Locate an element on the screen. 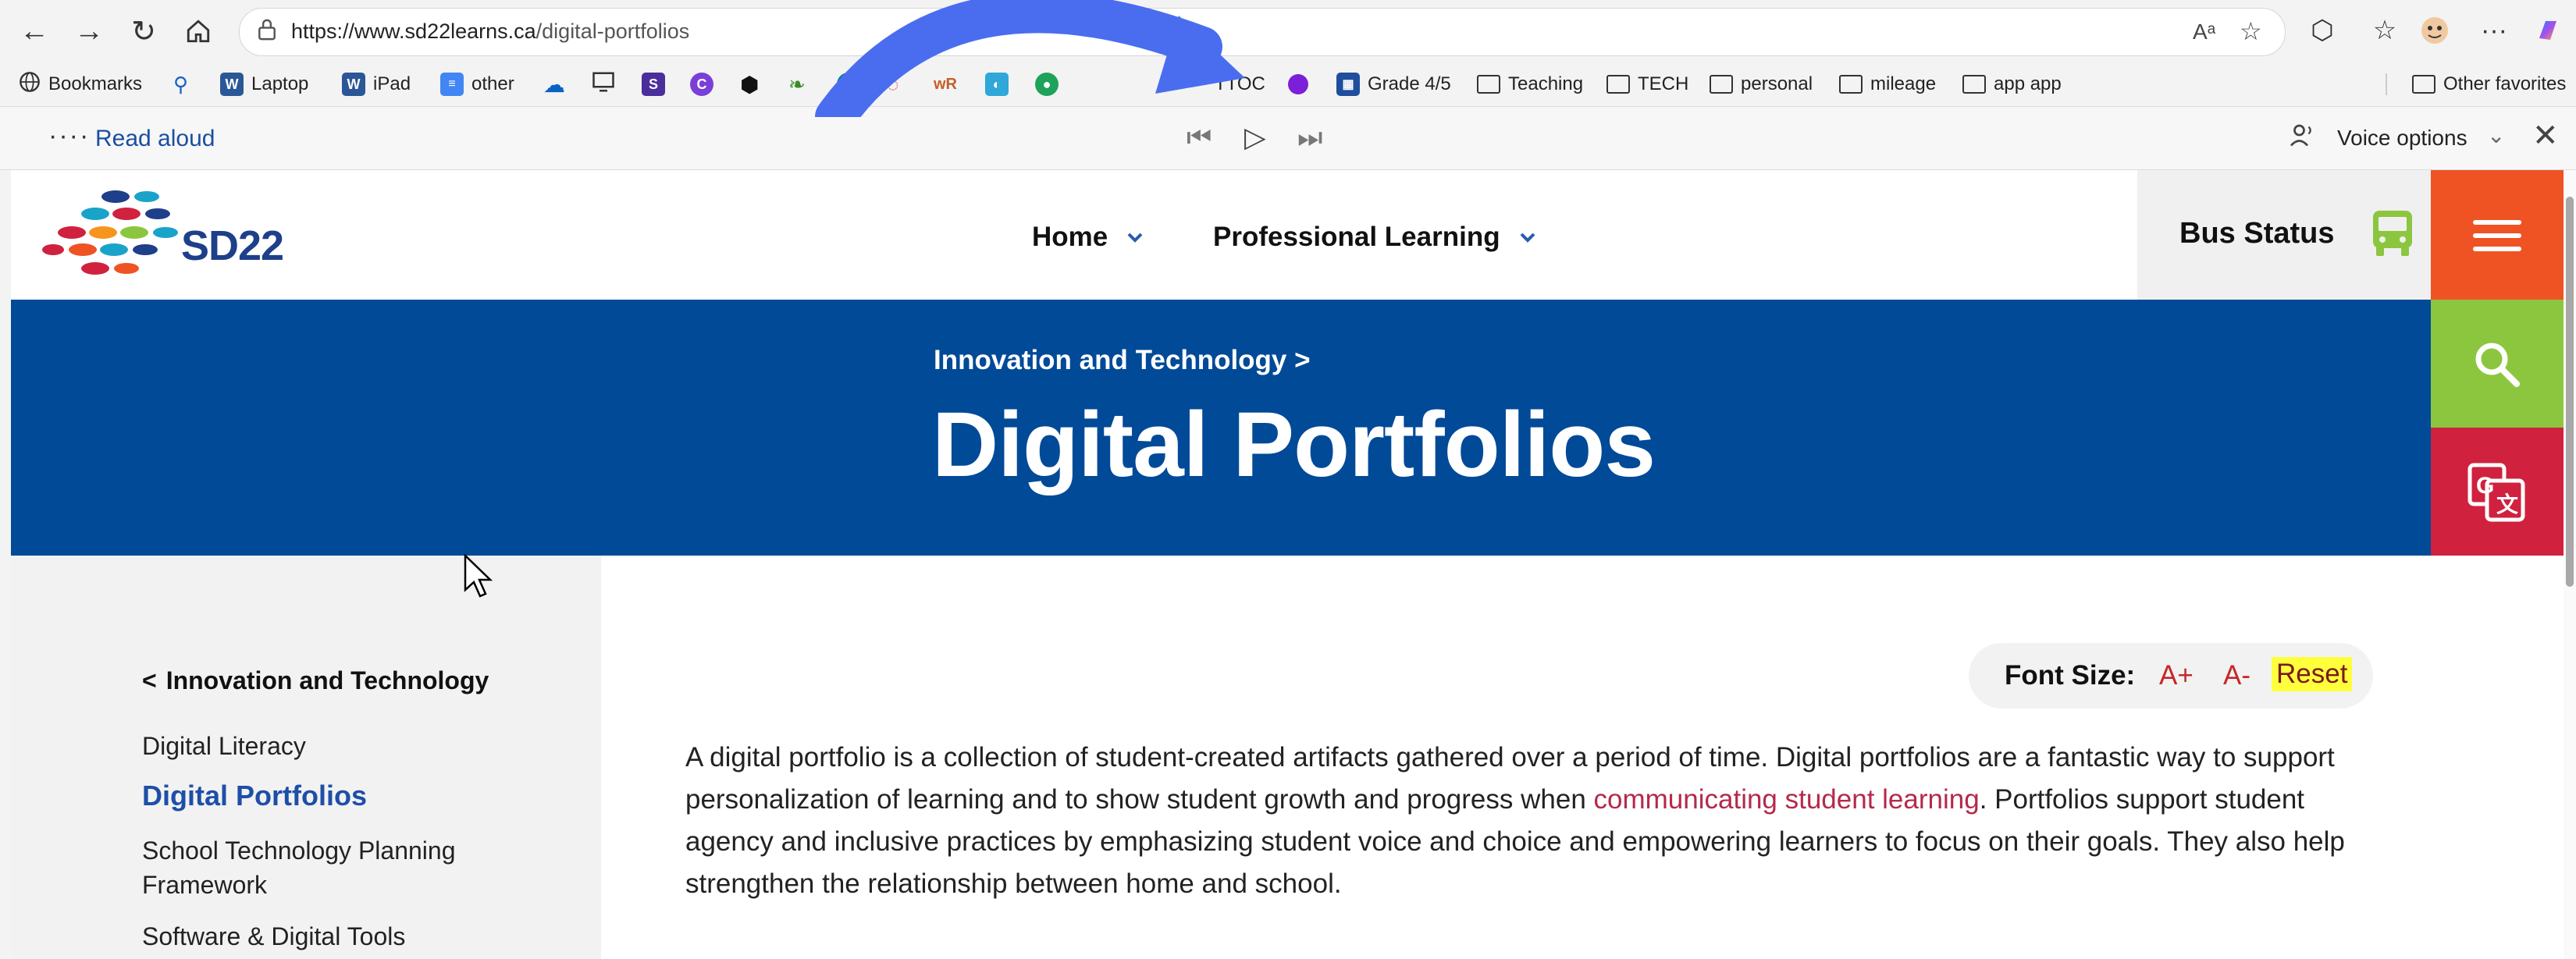 This screenshot has width=2576, height=959. green-app-icon: ● is located at coordinates (1047, 85).